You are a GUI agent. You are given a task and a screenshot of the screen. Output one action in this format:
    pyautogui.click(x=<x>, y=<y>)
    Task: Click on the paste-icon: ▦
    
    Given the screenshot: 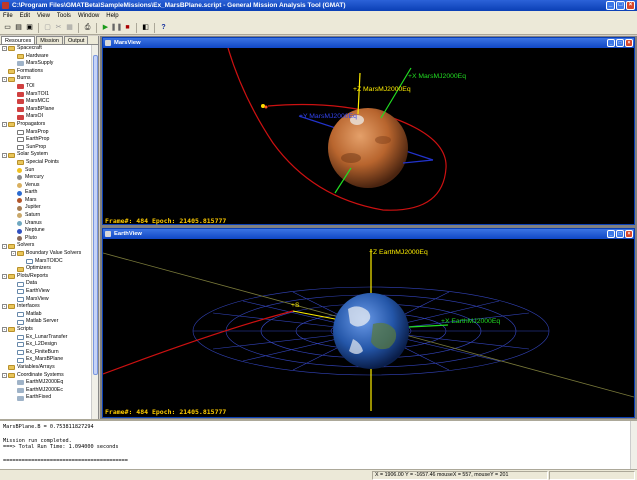 What is the action you would take?
    pyautogui.click(x=69, y=27)
    